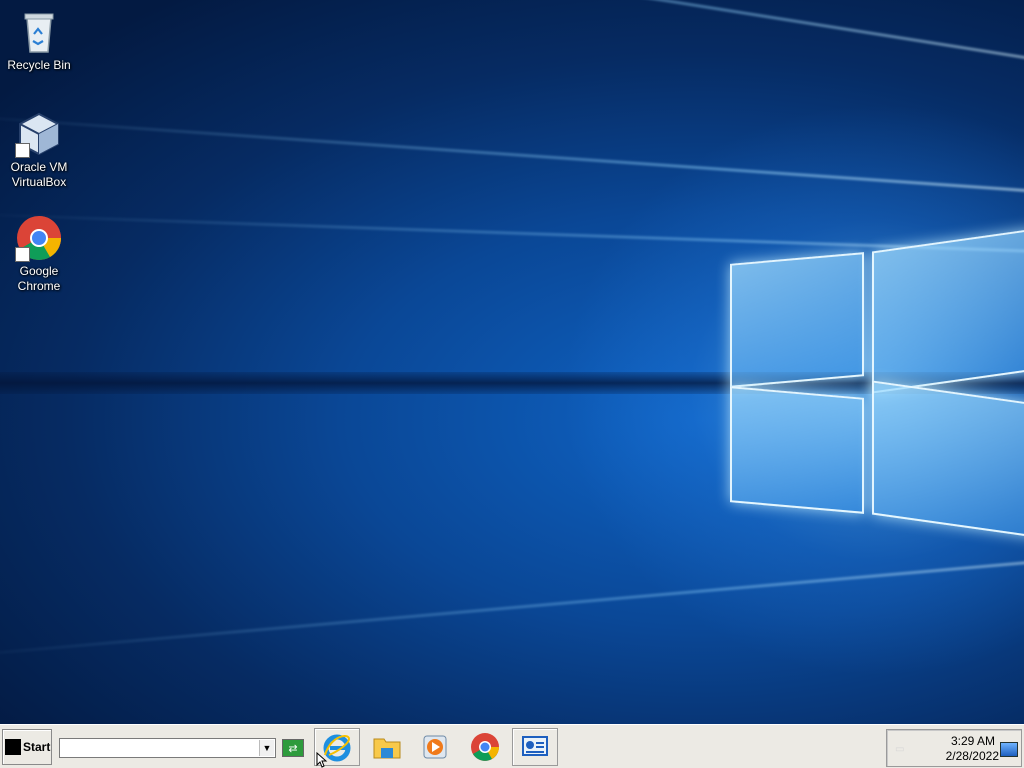 This screenshot has width=1024, height=768. I want to click on tray-faint-icon: ▭, so click(900, 749).